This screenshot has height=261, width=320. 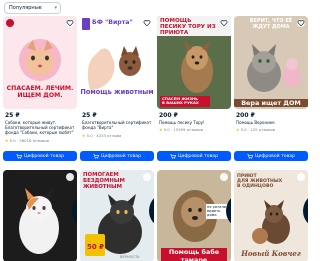 I want to click on image-overlay-text: Помощь бабе тамаре, so click(x=194, y=254).